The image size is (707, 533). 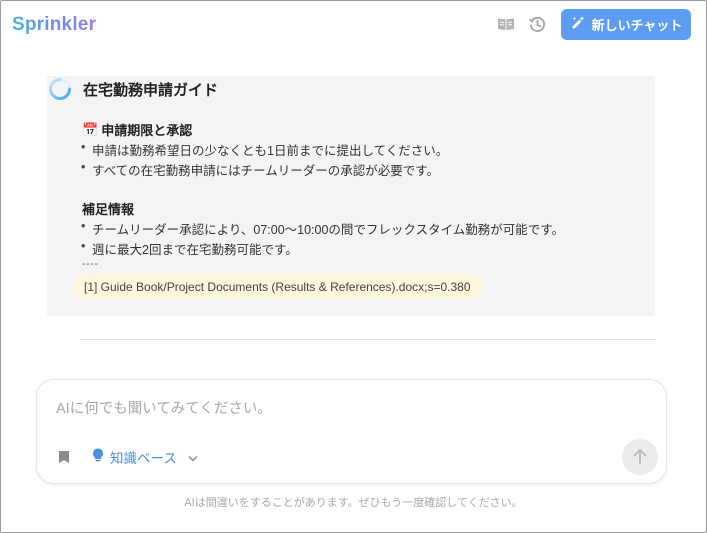 I want to click on arrow-up-icon, so click(x=640, y=457).